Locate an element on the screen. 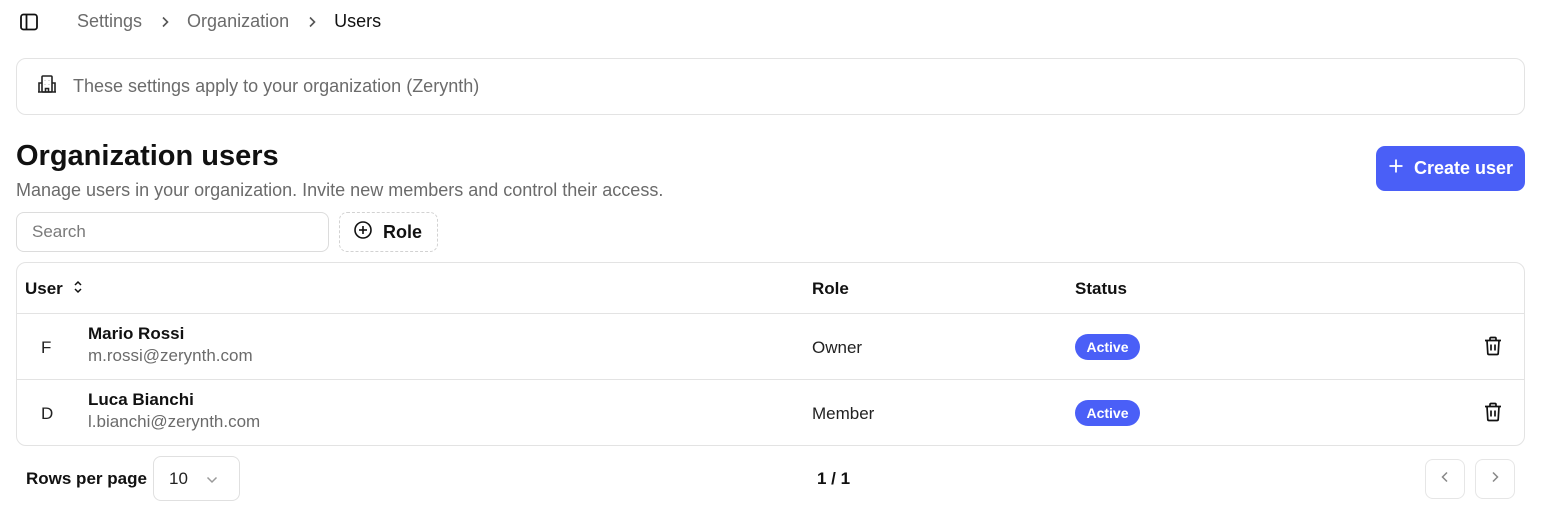 The image size is (1543, 522). sort-icon is located at coordinates (78, 289).